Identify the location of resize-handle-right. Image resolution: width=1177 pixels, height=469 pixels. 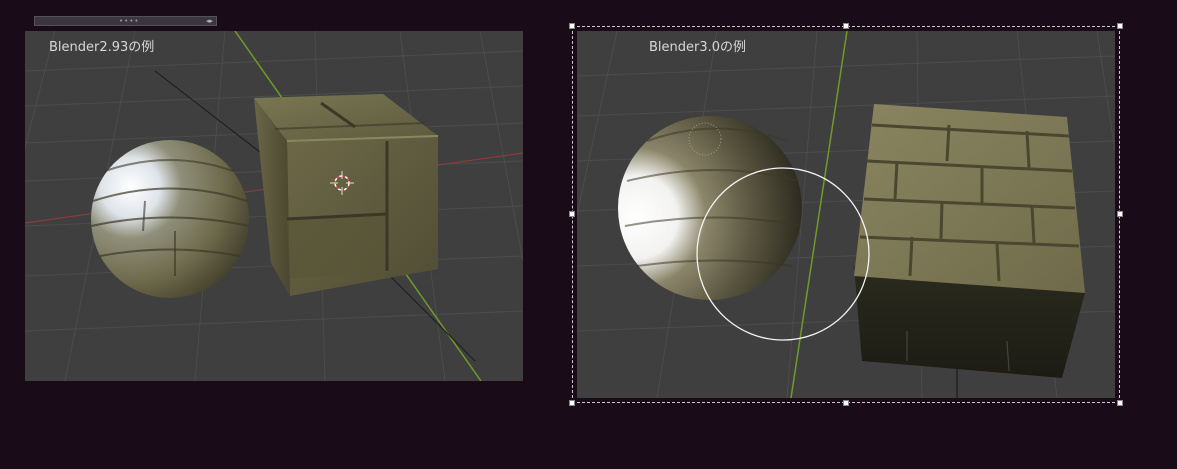
(1120, 214).